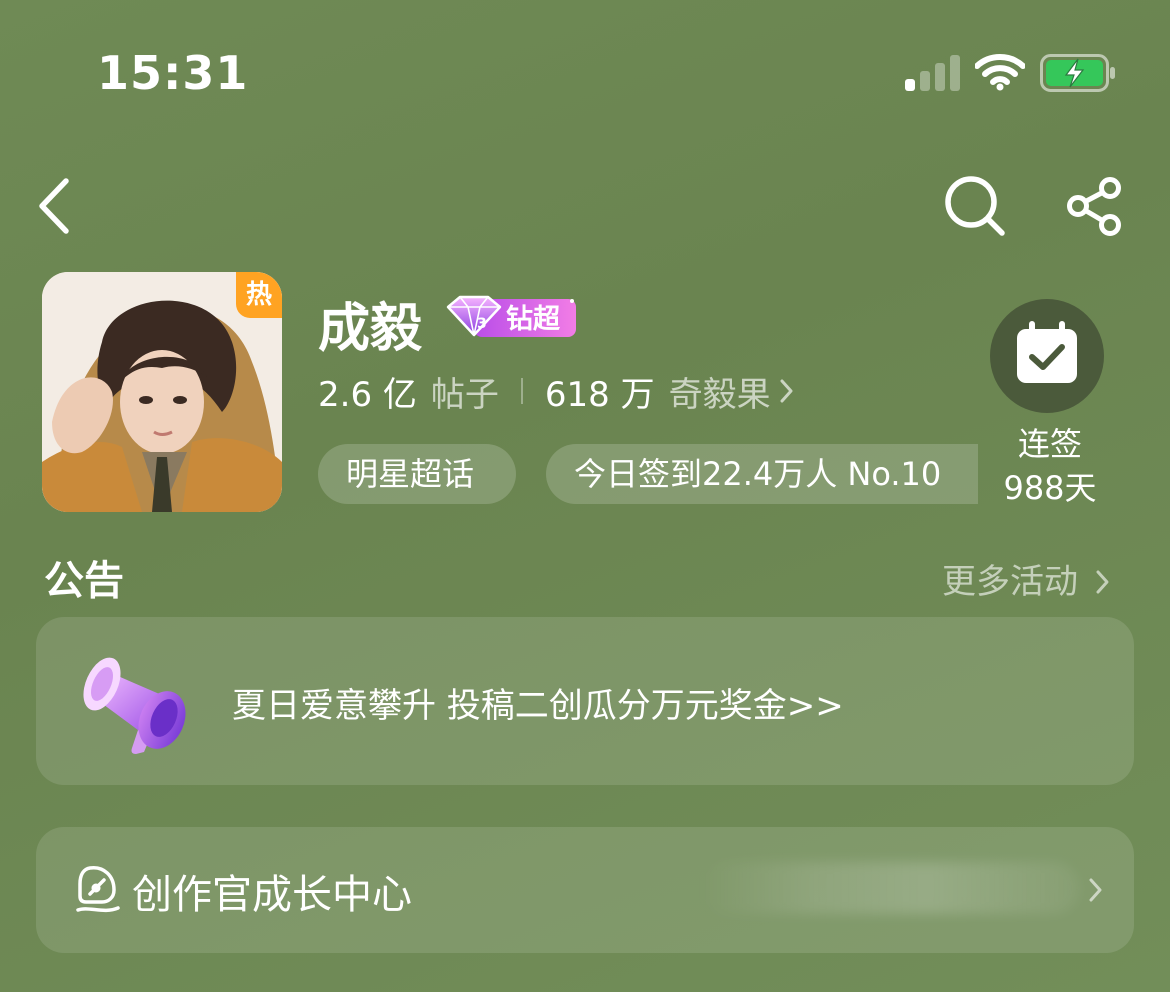 This screenshot has width=1170, height=992. What do you see at coordinates (599, 394) in the screenshot?
I see `fans-count: 618 万` at bounding box center [599, 394].